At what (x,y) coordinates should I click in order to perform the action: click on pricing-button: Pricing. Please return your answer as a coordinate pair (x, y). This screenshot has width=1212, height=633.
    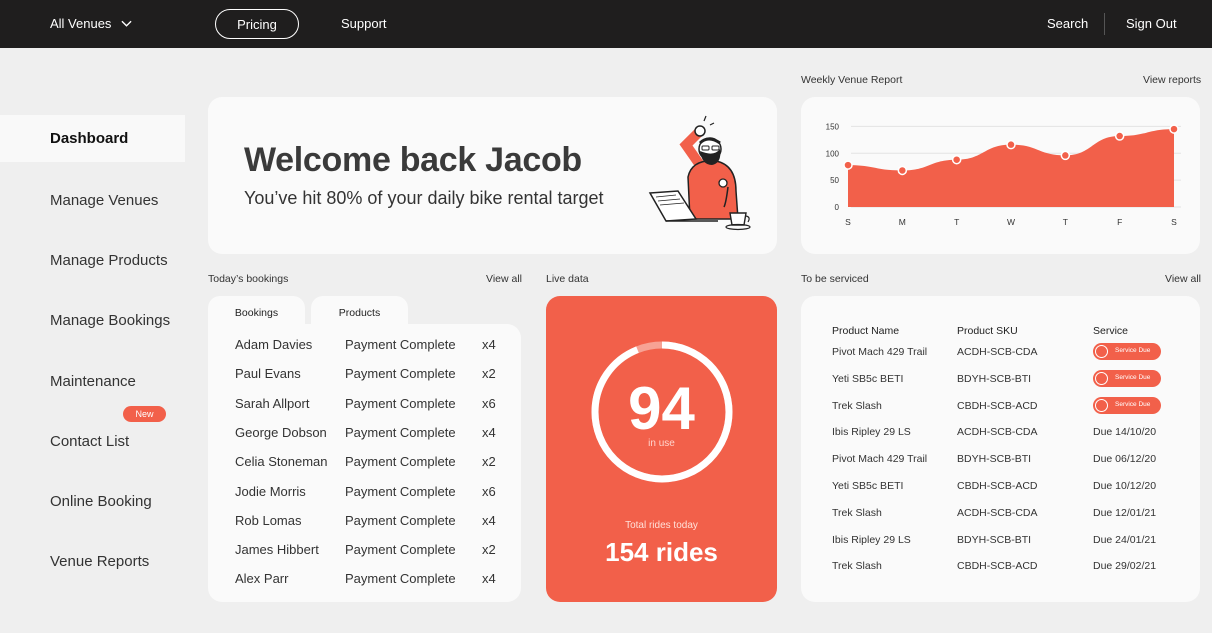
    Looking at the image, I should click on (257, 24).